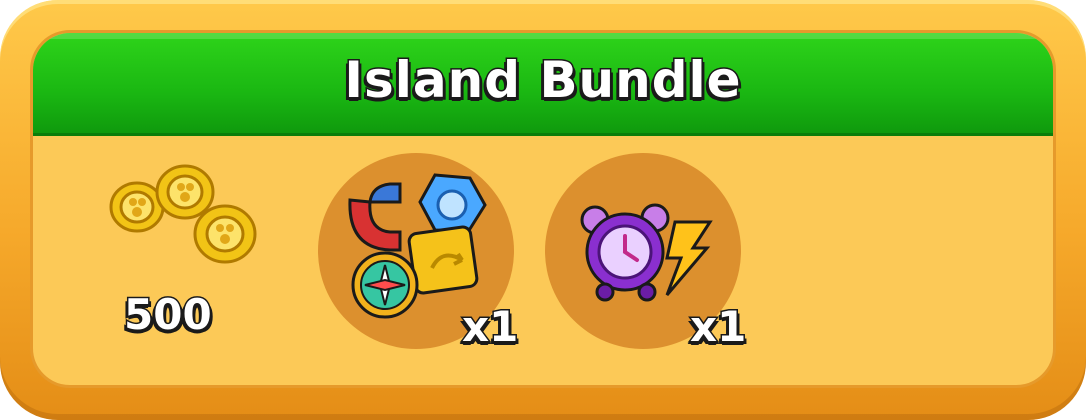 The width and height of the screenshot is (1086, 420). Describe the element at coordinates (168, 315) in the screenshot. I see `coins-amount: 500` at that location.